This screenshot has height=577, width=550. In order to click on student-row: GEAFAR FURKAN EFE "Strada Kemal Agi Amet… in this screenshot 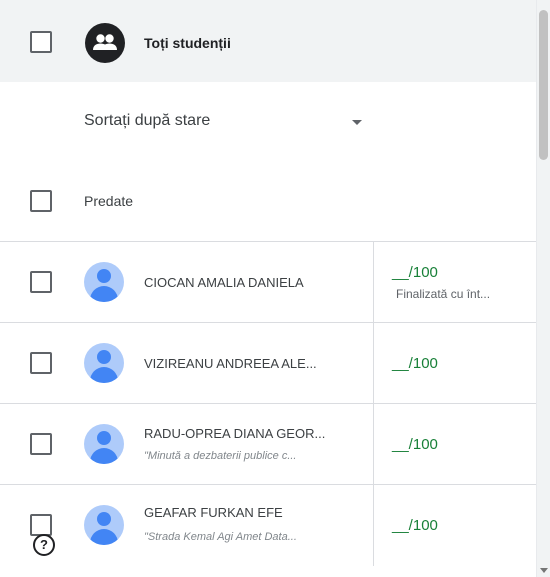, I will do `click(268, 525)`.